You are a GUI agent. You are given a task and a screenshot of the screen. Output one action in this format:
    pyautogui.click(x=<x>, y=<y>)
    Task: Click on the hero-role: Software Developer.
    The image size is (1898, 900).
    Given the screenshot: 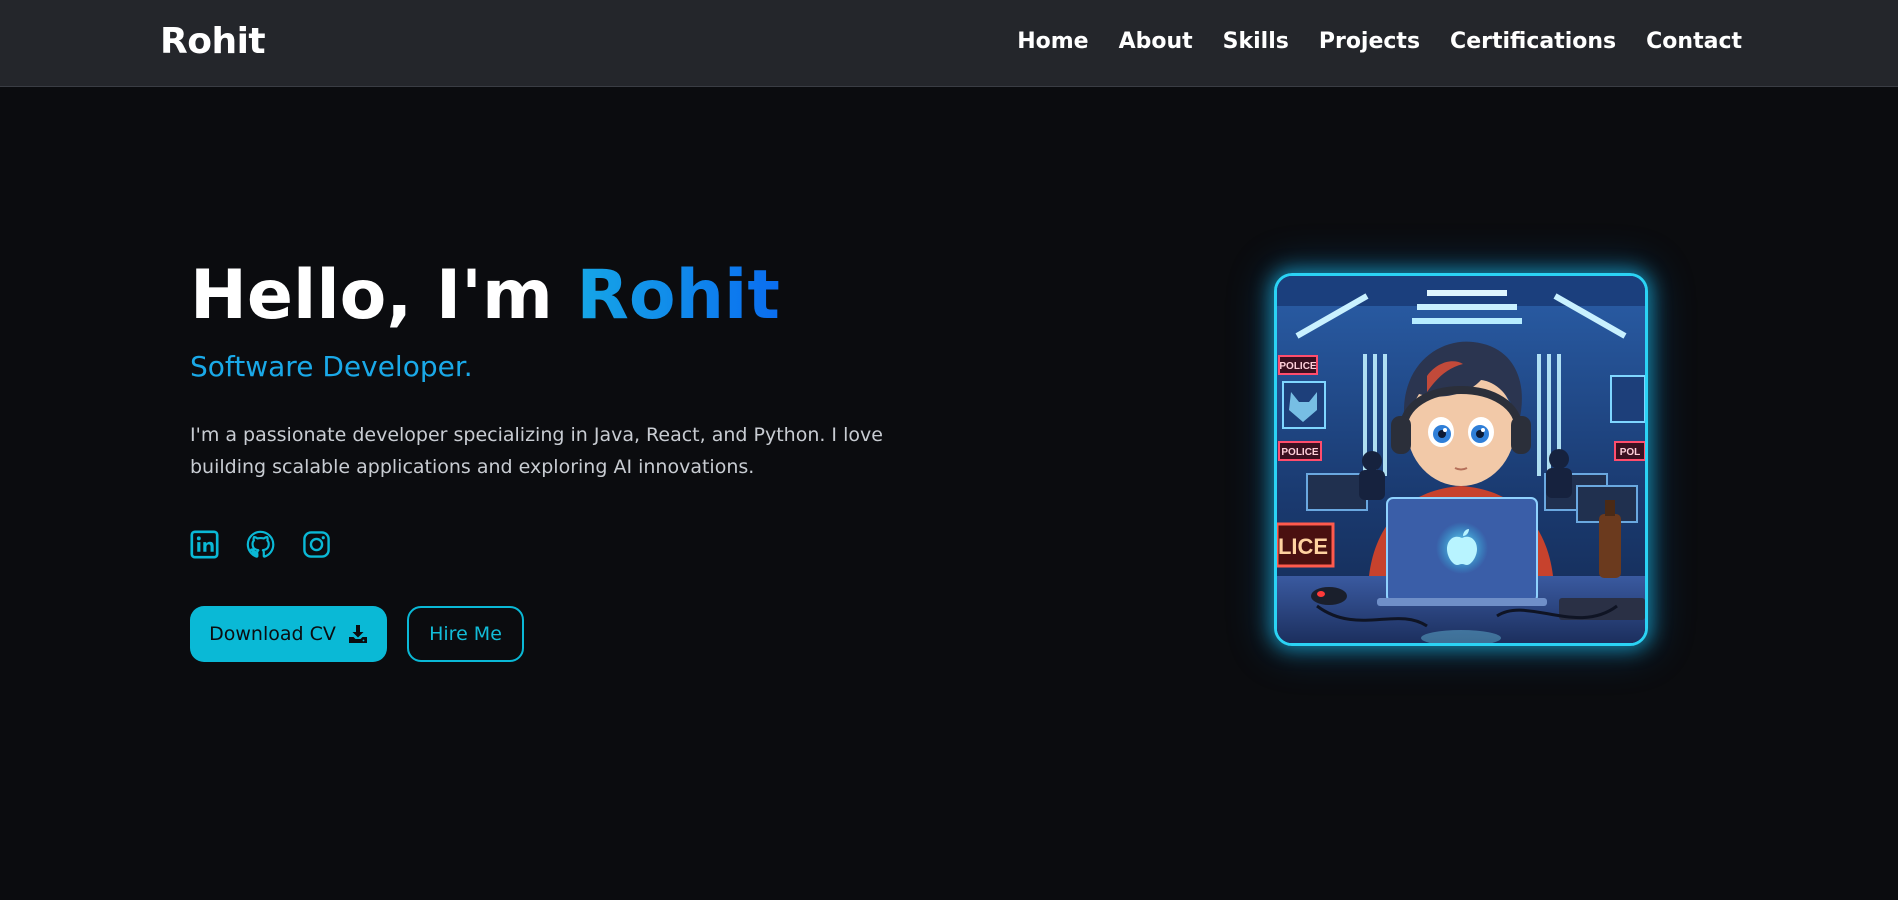 What is the action you would take?
    pyautogui.click(x=331, y=366)
    